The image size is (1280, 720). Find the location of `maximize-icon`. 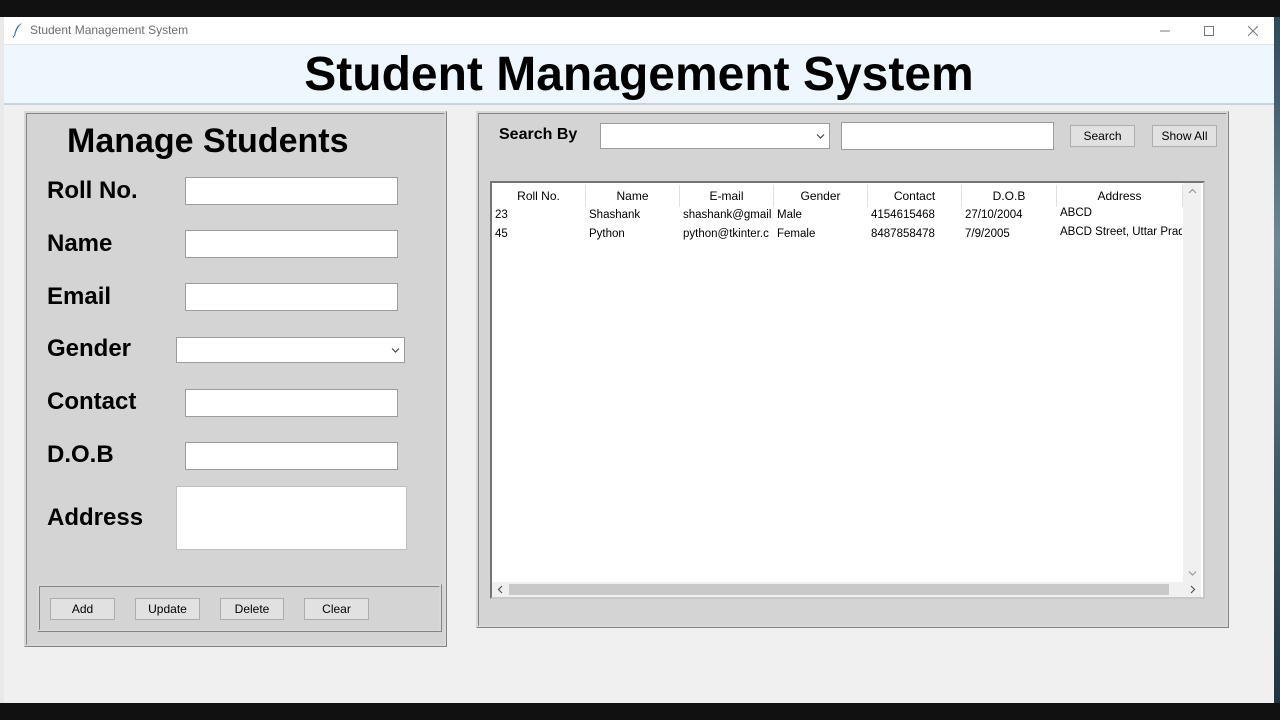

maximize-icon is located at coordinates (1209, 30).